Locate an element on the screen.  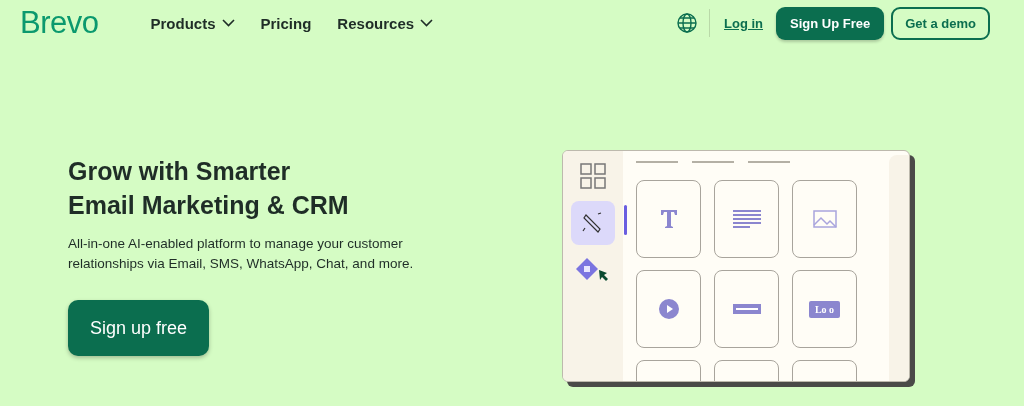
nav-link: Products is located at coordinates (192, 23).